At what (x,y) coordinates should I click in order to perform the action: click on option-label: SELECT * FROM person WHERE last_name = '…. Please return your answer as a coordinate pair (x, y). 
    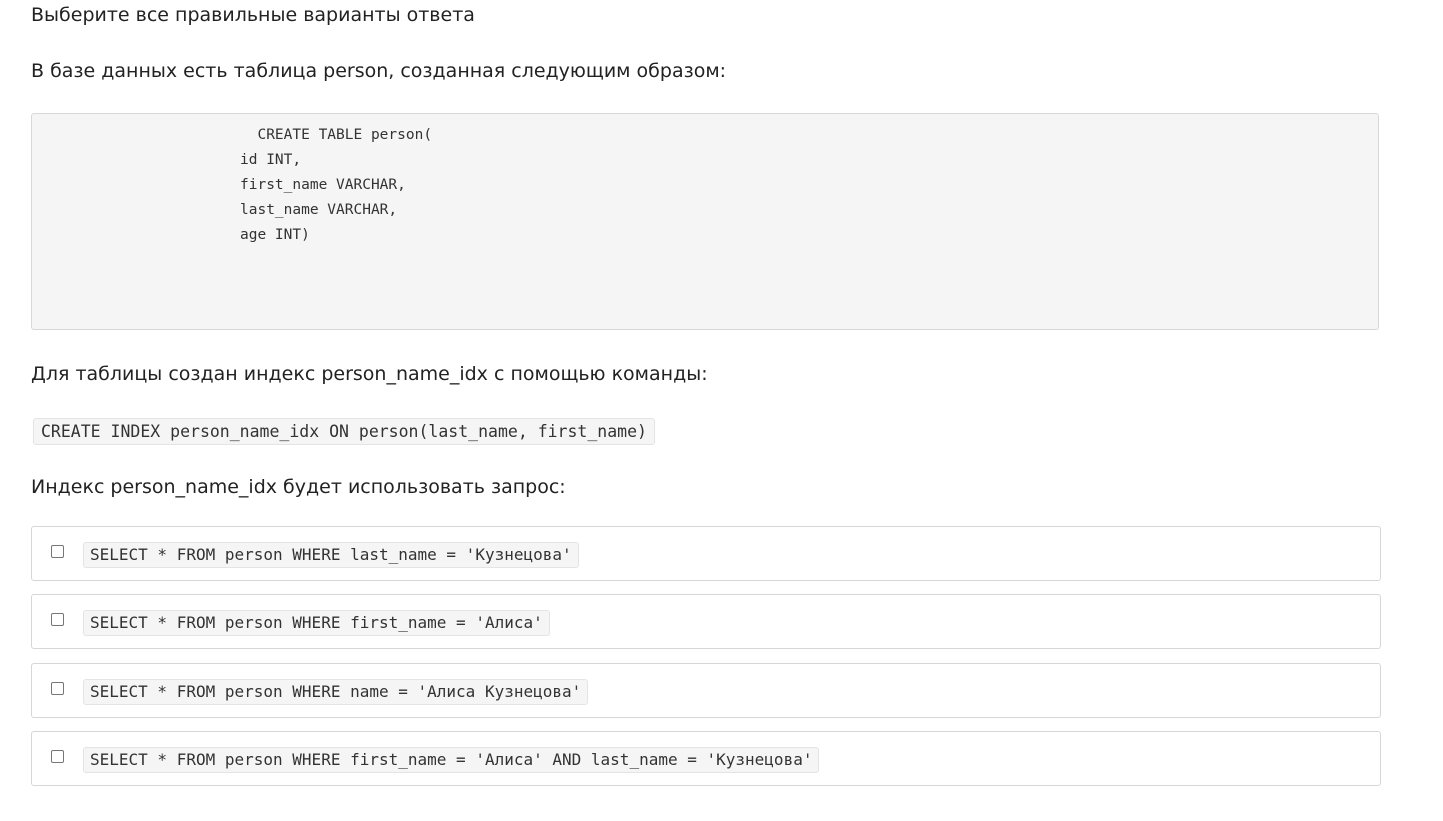
    Looking at the image, I should click on (331, 555).